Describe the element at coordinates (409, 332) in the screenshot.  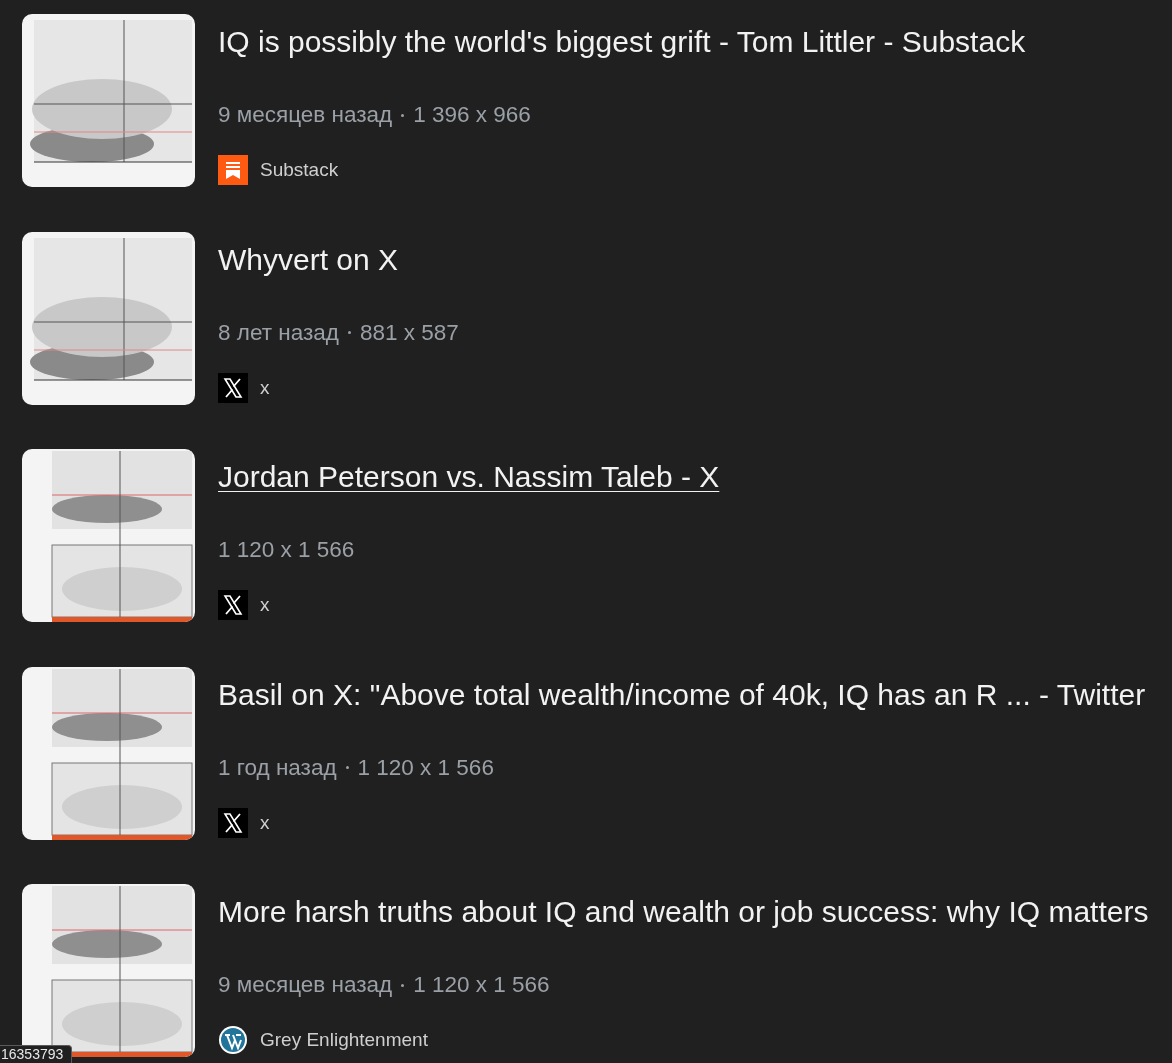
I see `image-size-text: 881 x 587` at that location.